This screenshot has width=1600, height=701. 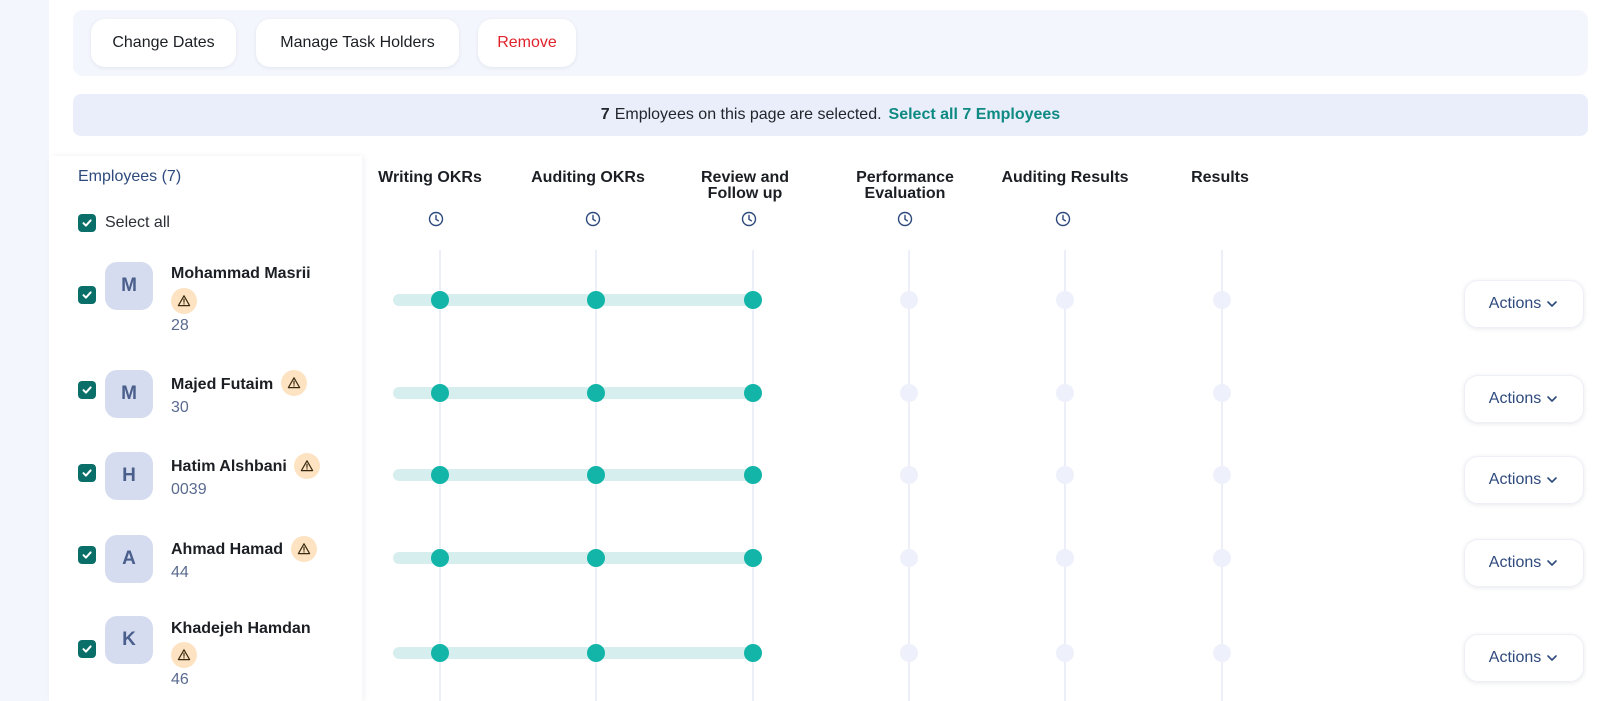 What do you see at coordinates (241, 629) in the screenshot?
I see `employee-name: Khadejeh Hamdan` at bounding box center [241, 629].